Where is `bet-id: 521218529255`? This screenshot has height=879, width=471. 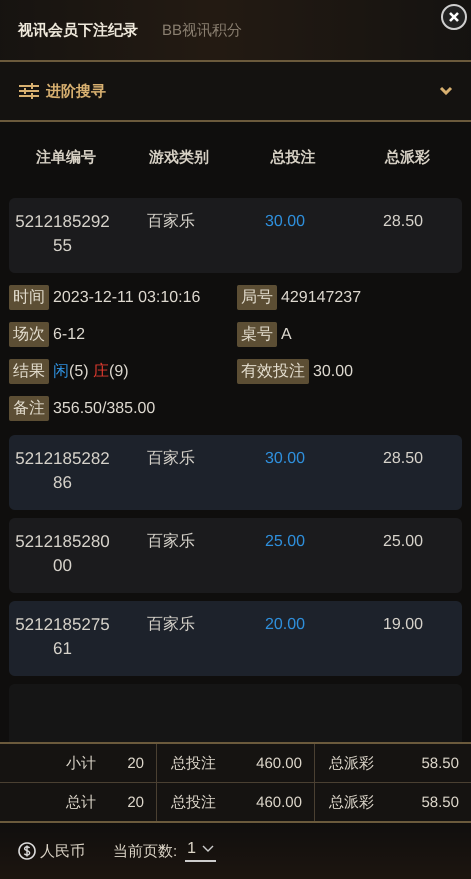
bet-id: 521218529255 is located at coordinates (62, 234).